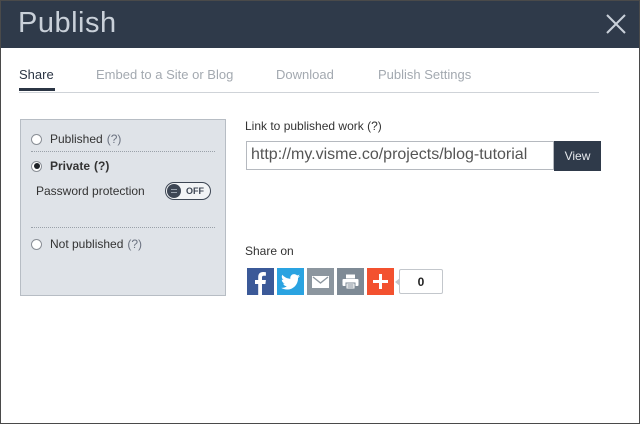  What do you see at coordinates (37, 89) in the screenshot?
I see `active-tab-indicator` at bounding box center [37, 89].